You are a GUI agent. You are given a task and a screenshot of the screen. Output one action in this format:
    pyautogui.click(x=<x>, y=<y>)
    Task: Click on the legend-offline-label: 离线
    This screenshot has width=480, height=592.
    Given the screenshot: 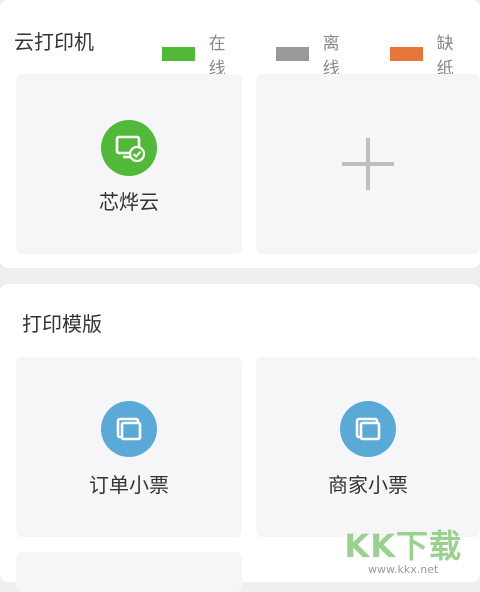 What is the action you would take?
    pyautogui.click(x=331, y=56)
    